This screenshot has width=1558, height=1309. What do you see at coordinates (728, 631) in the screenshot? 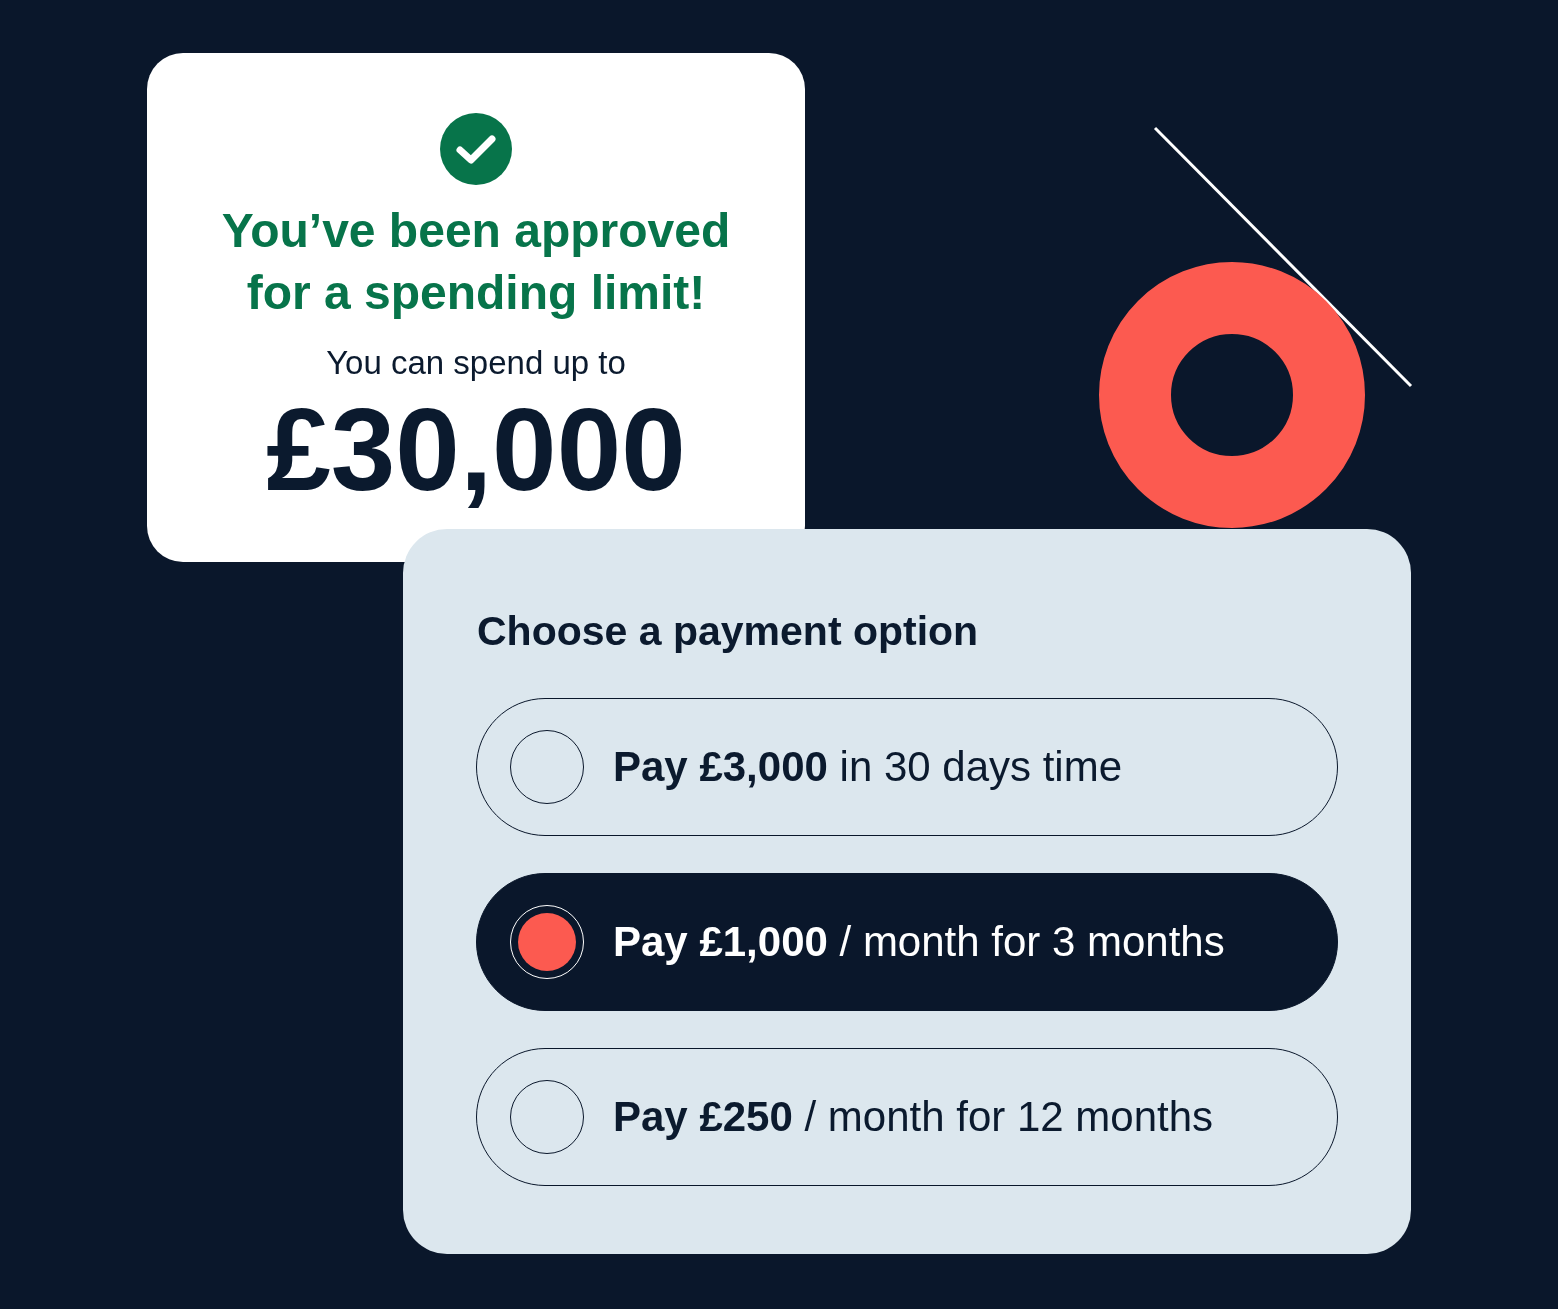
I see `payment-heading: Choose a payment option` at bounding box center [728, 631].